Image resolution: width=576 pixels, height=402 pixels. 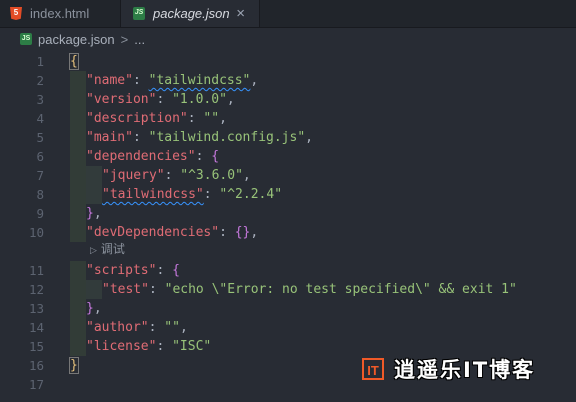 What do you see at coordinates (36, 270) in the screenshot?
I see `line-number: 11` at bounding box center [36, 270].